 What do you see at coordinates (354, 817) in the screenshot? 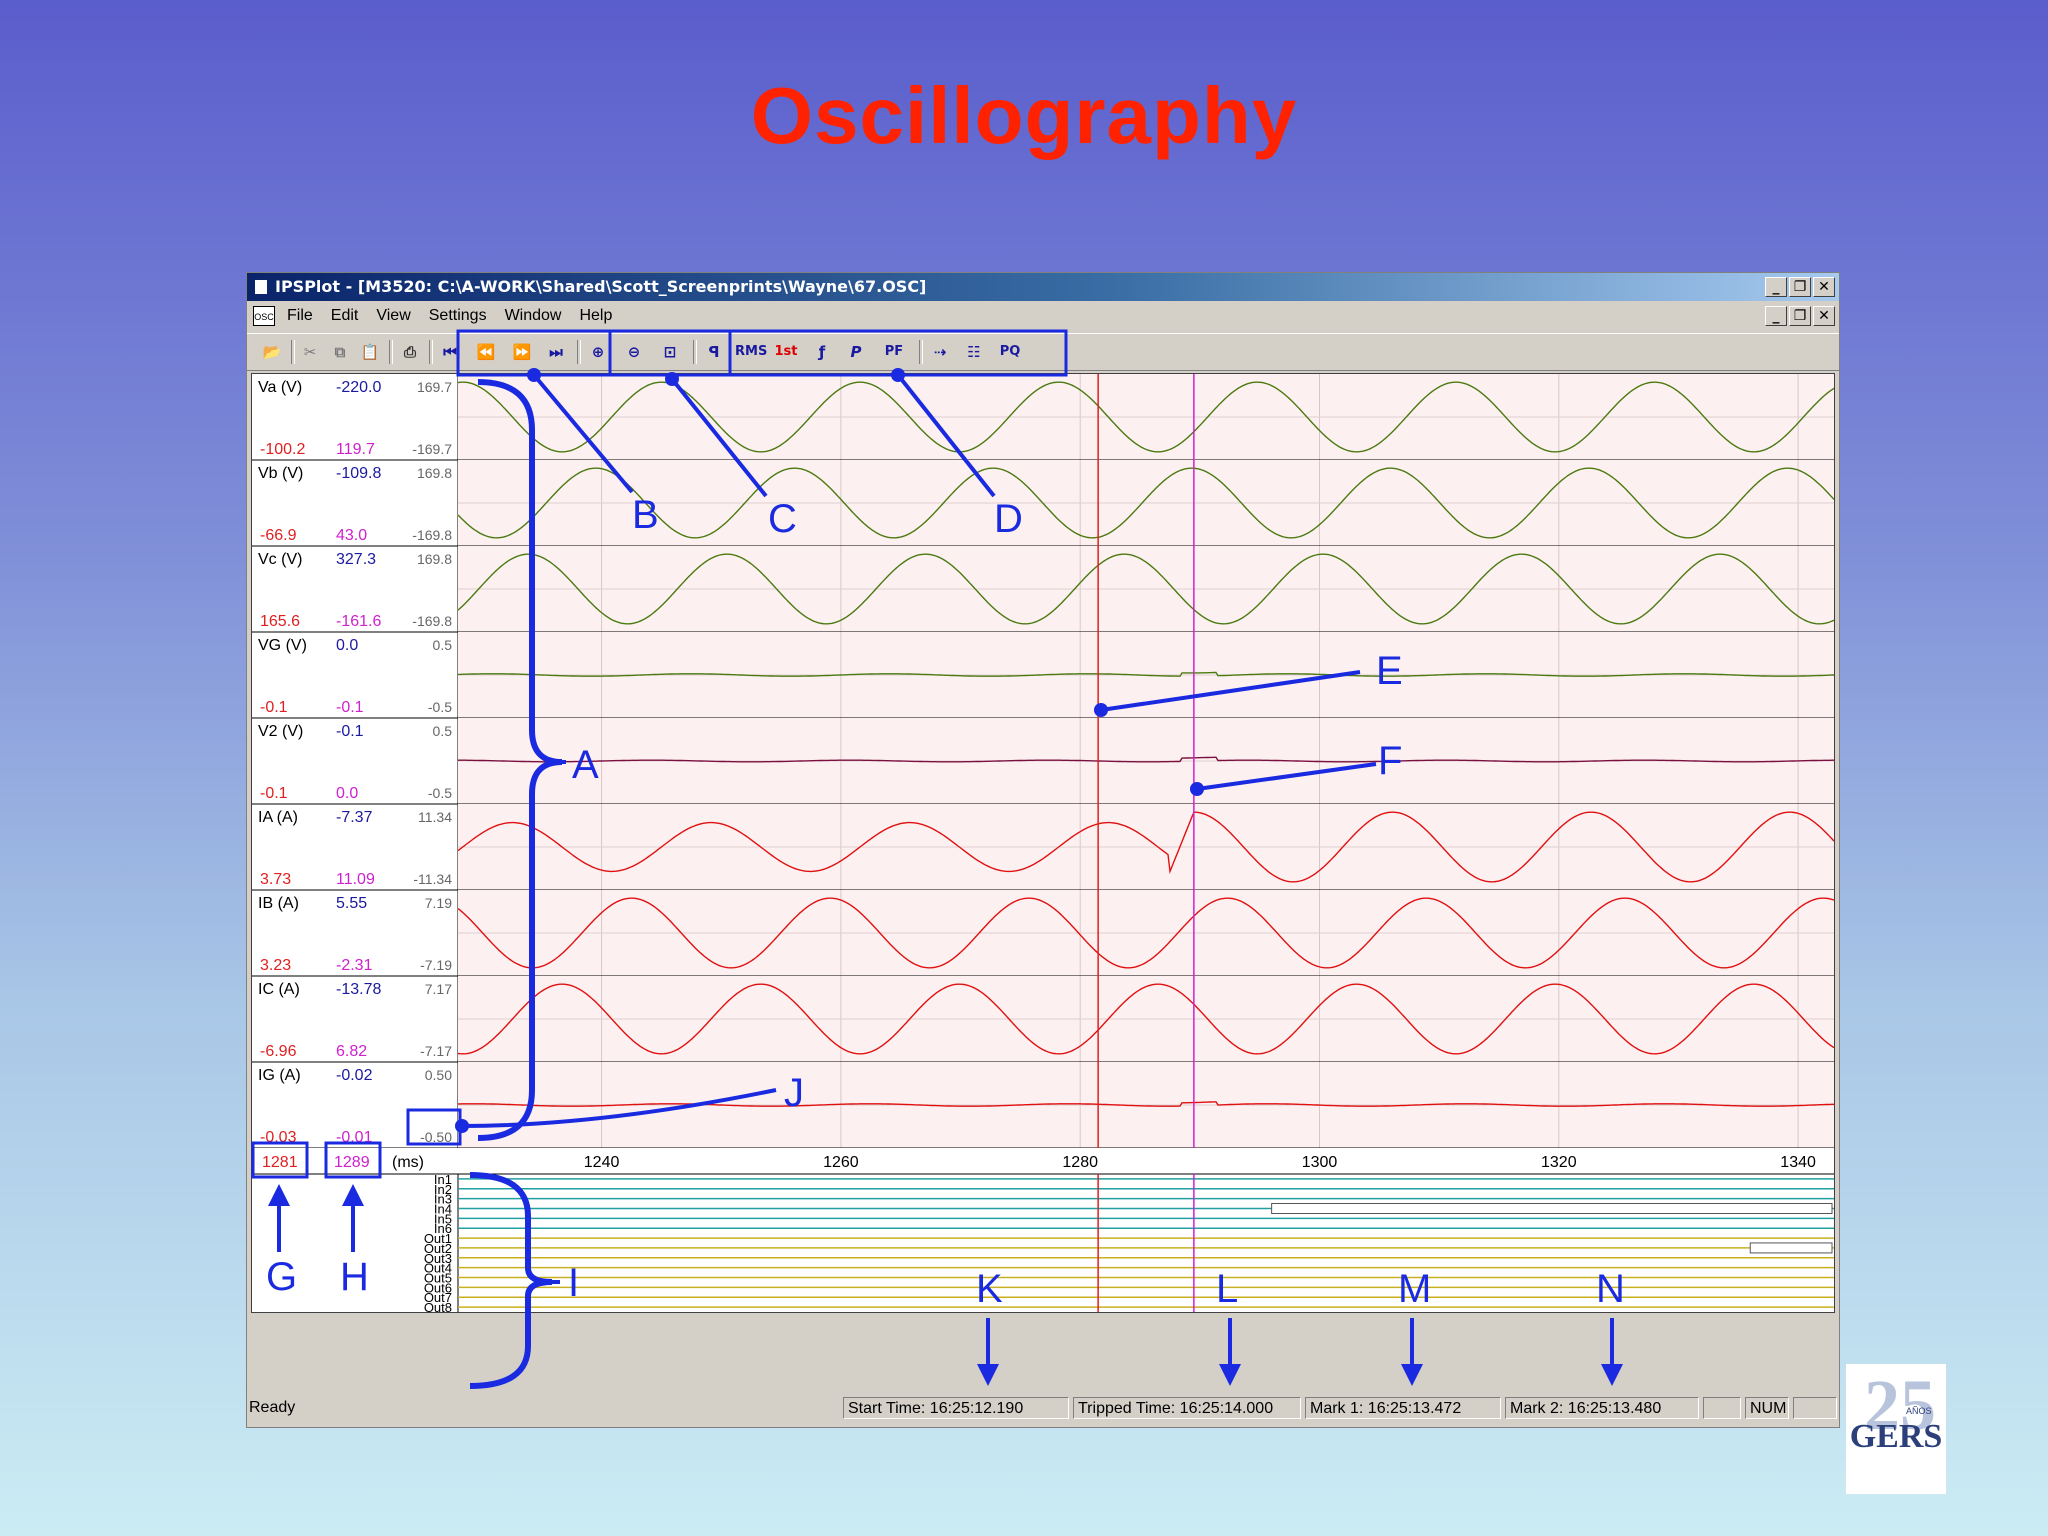
I see `channel-value: -7.37` at bounding box center [354, 817].